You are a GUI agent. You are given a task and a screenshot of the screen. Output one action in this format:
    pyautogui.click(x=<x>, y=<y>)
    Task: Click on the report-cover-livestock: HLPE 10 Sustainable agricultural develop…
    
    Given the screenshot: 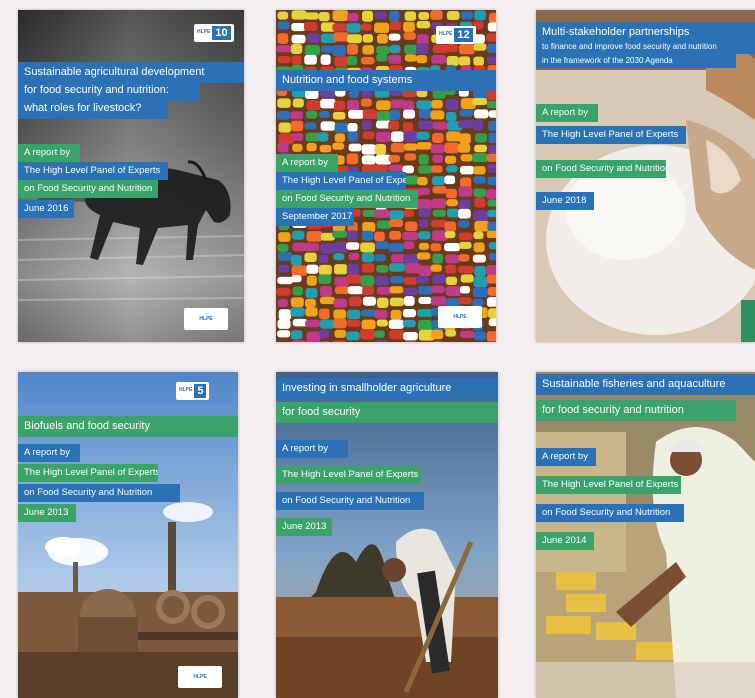 What is the action you would take?
    pyautogui.click(x=131, y=176)
    